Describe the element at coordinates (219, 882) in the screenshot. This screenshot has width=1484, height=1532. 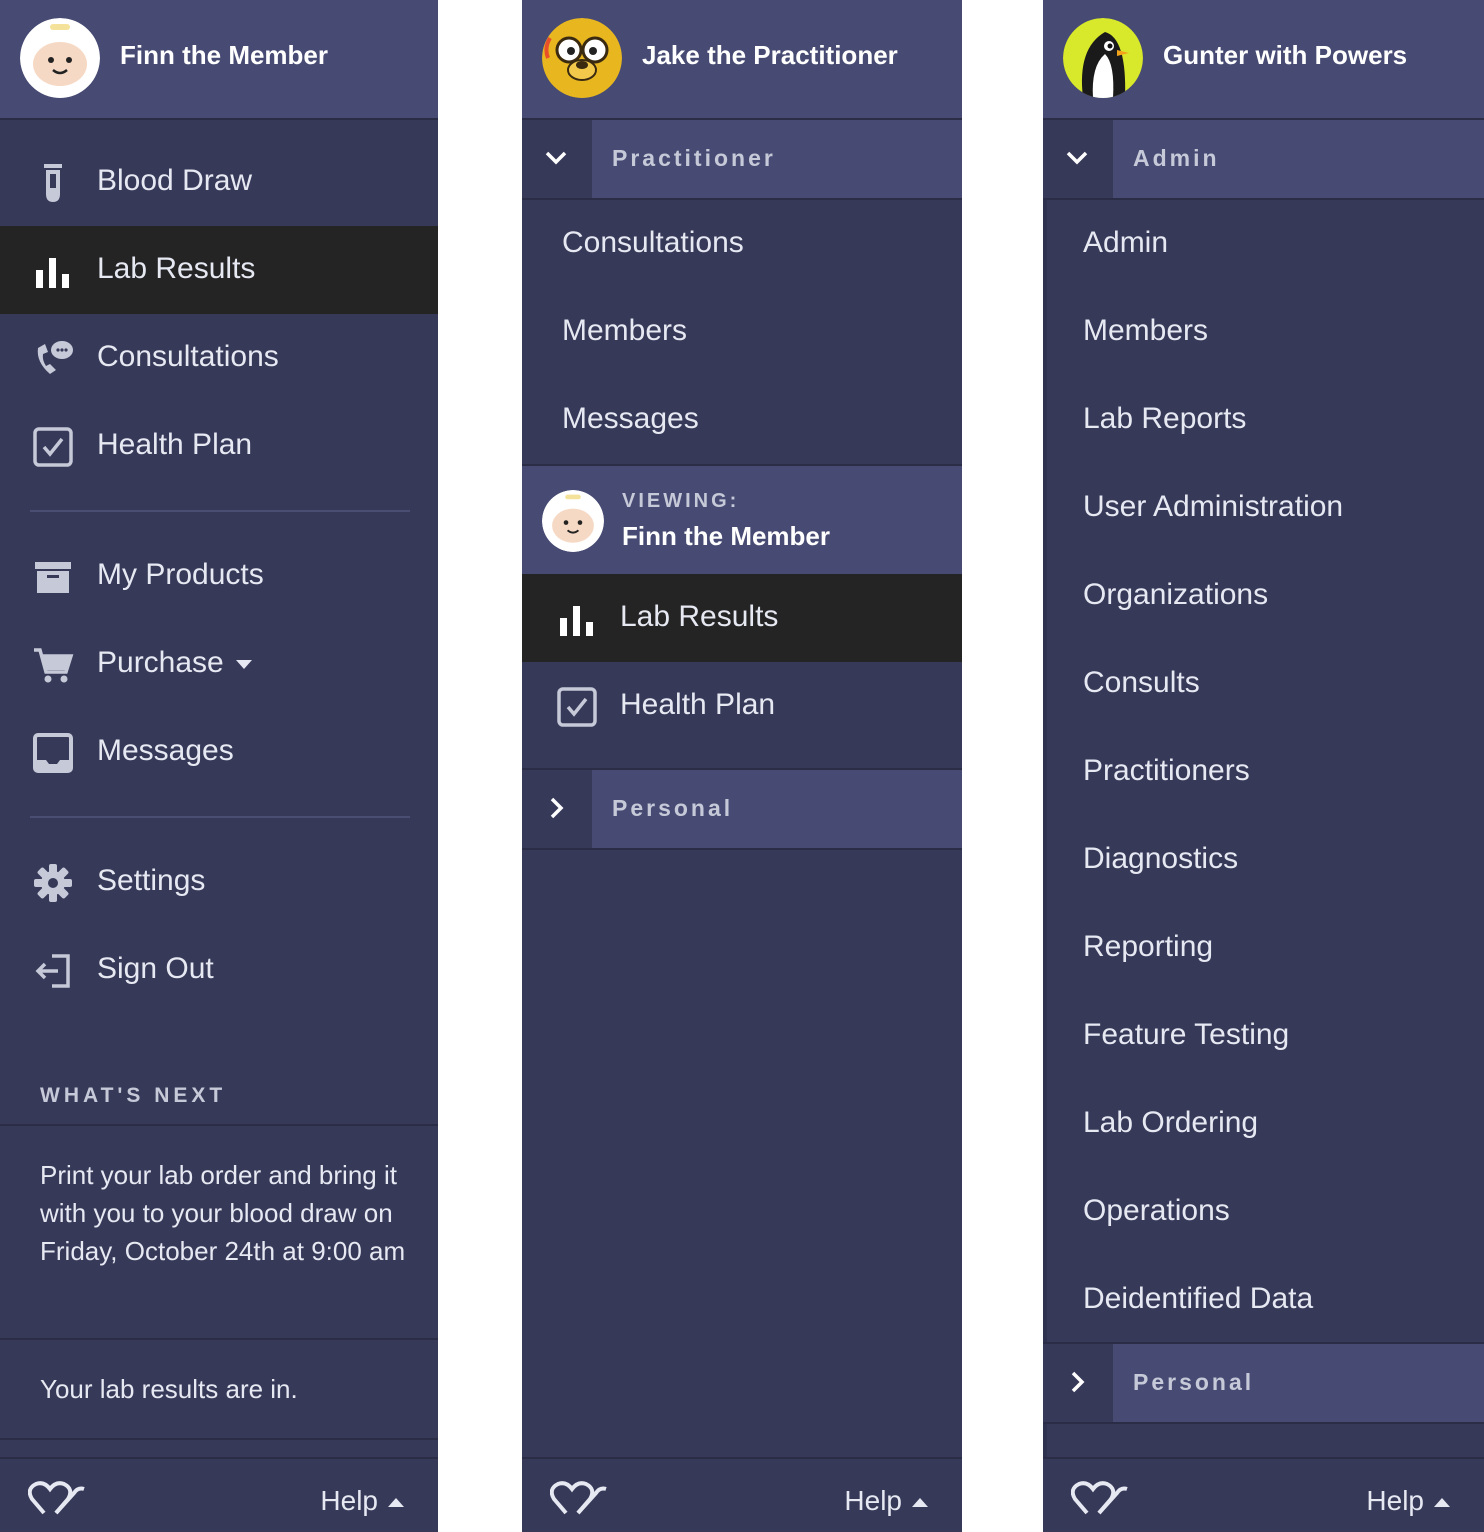
I see `nav-item-settings: Settings` at that location.